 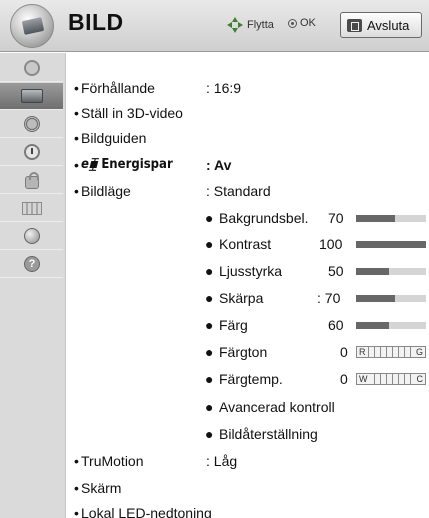 I want to click on menu-header: BILD Flytta OK Avsluta, so click(x=214, y=26).